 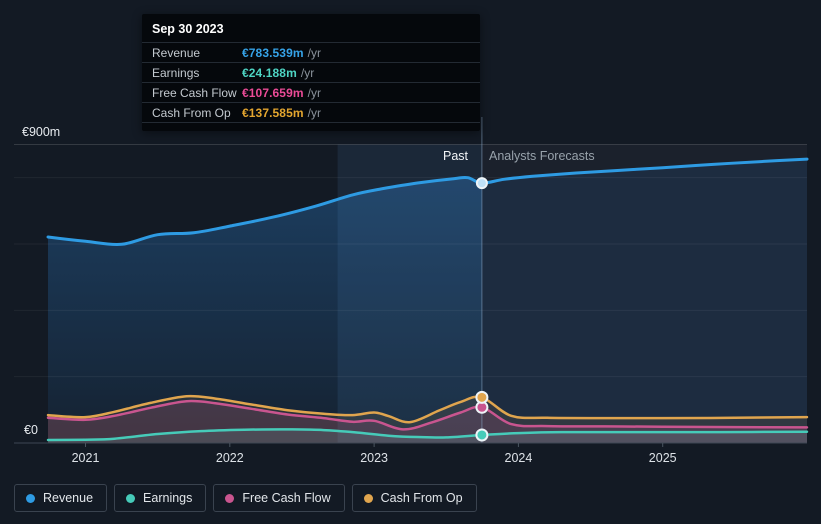 What do you see at coordinates (31, 430) in the screenshot?
I see `y-axis-zero-label: €0` at bounding box center [31, 430].